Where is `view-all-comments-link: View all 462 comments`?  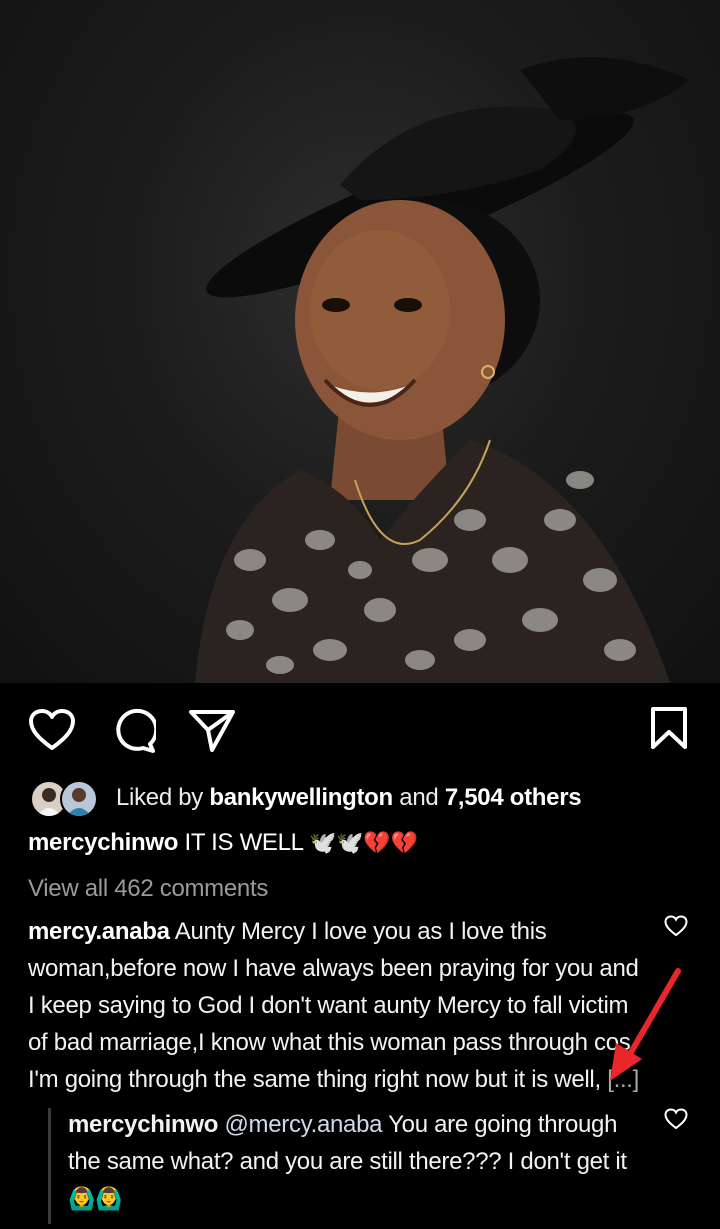 view-all-comments-link: View all 462 comments is located at coordinates (148, 889).